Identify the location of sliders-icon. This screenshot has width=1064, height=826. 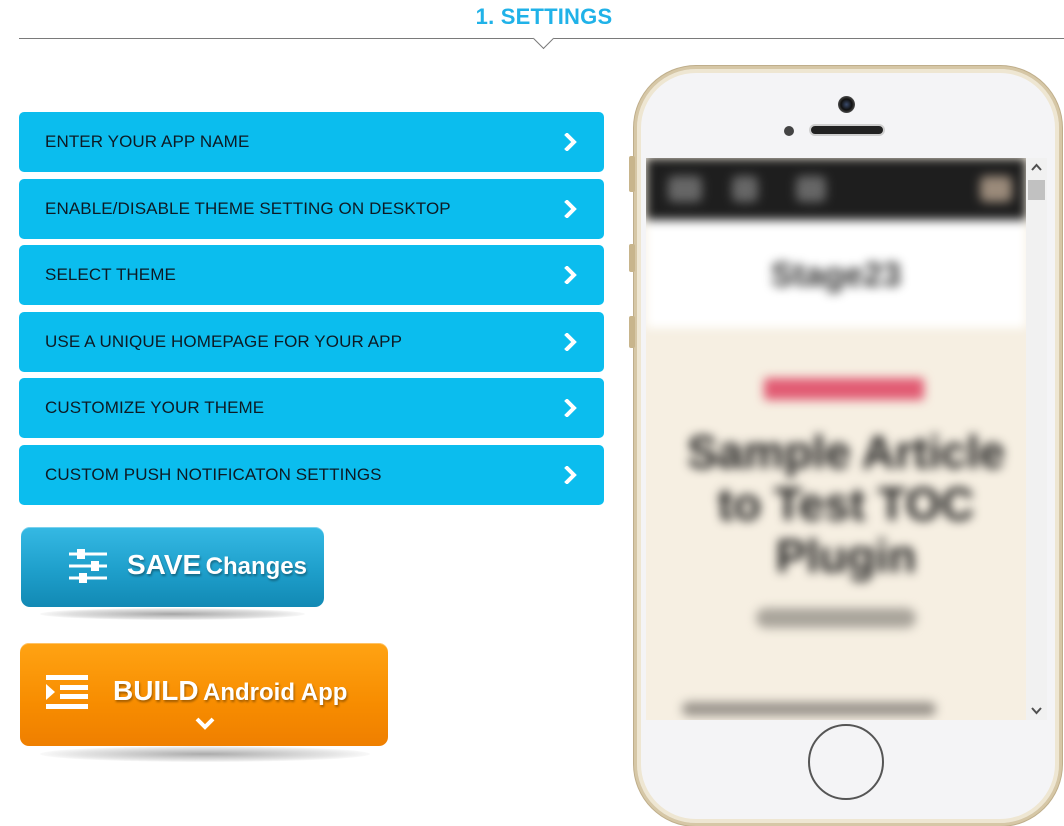
(88, 566).